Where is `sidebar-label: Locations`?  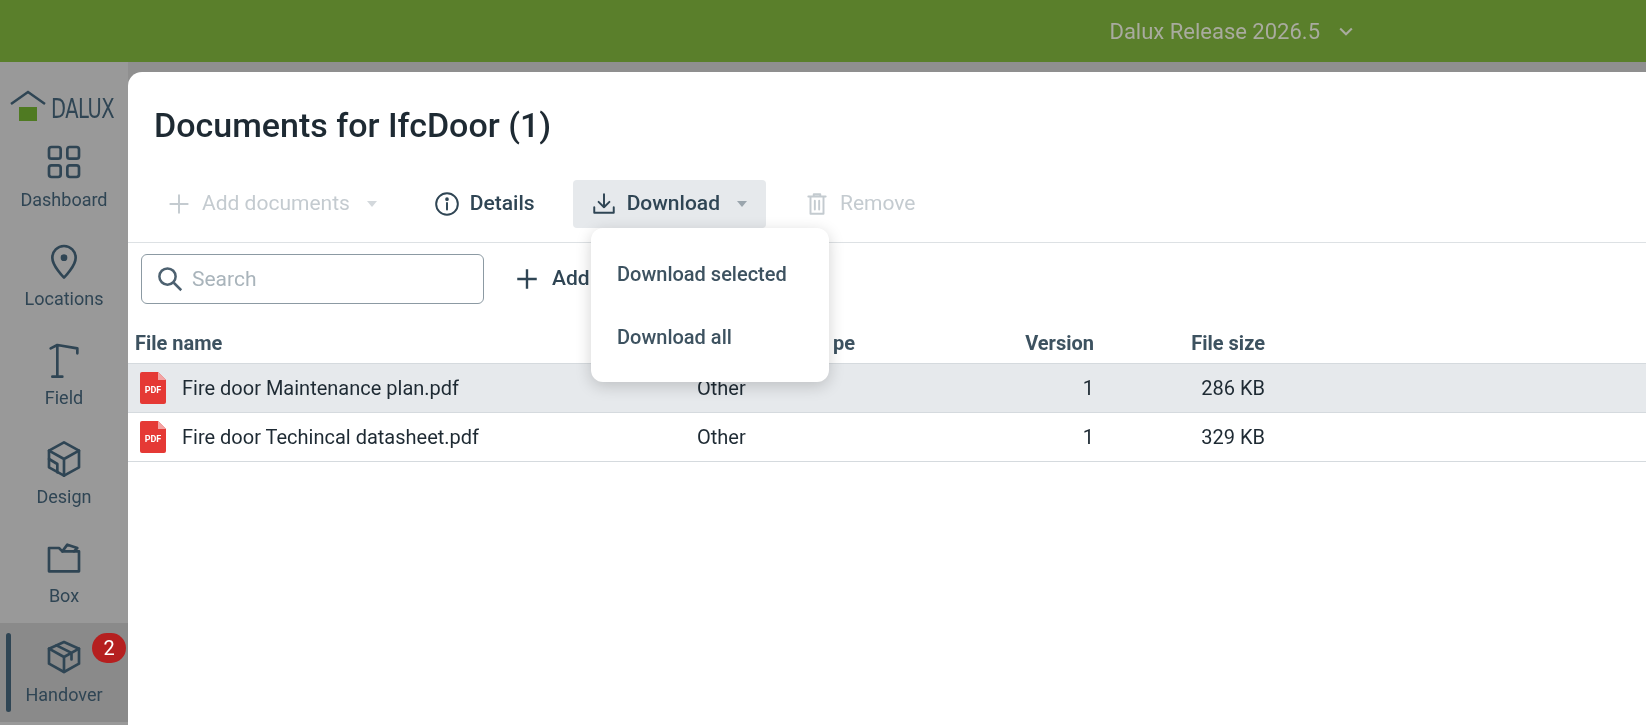
sidebar-label: Locations is located at coordinates (64, 299).